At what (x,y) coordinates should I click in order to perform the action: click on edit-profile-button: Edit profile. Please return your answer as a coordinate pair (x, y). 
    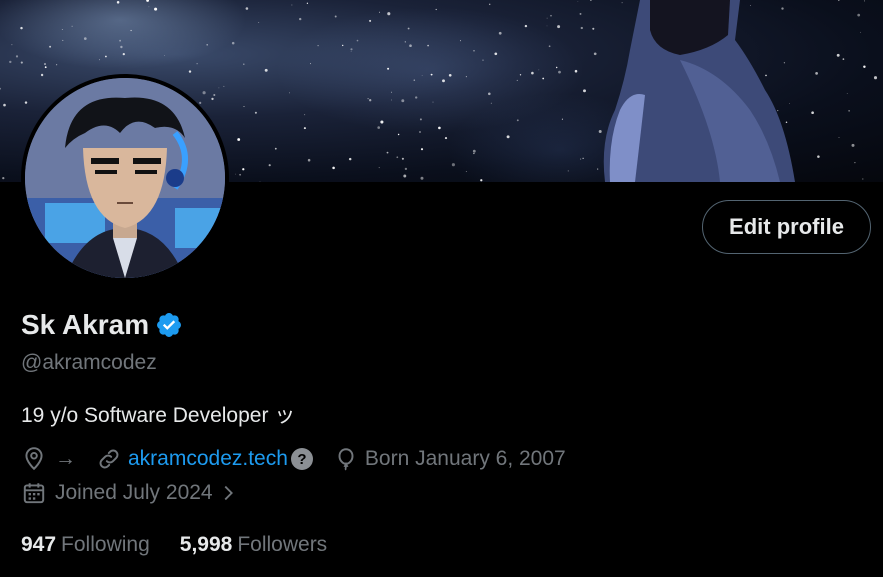
    Looking at the image, I should click on (786, 227).